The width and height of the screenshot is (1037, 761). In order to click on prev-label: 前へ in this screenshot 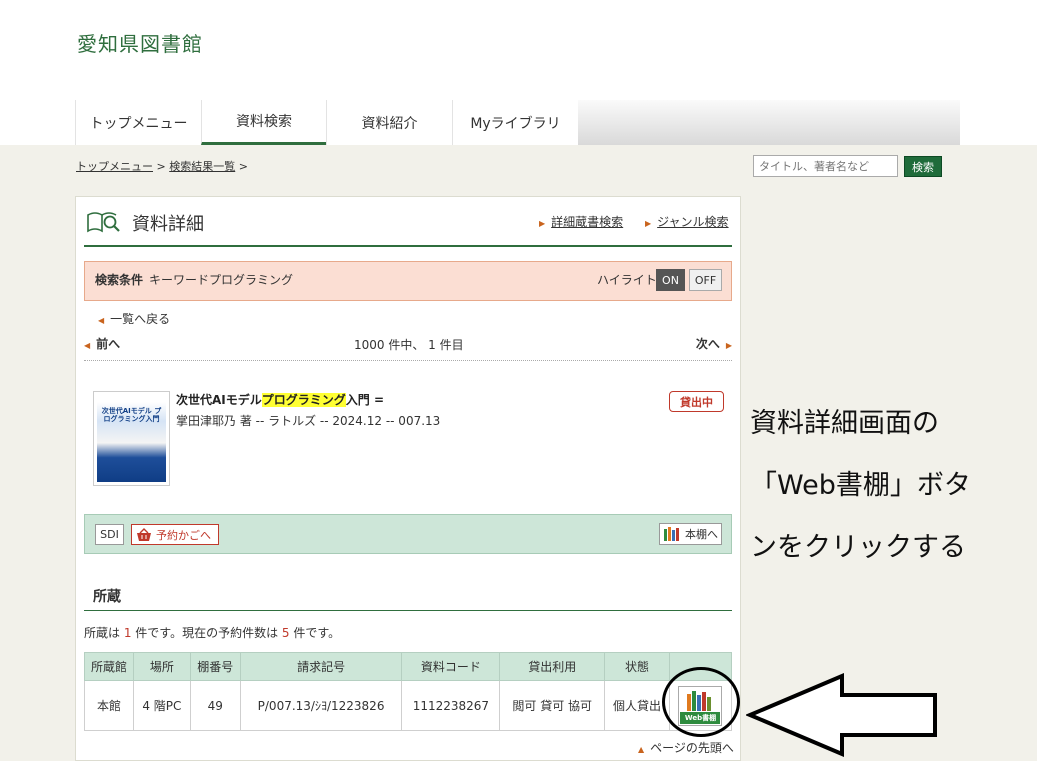, I will do `click(108, 344)`.